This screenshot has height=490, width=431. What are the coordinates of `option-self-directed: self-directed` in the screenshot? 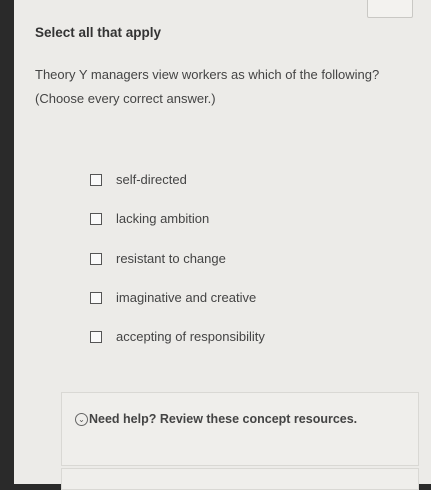 It's located at (138, 179).